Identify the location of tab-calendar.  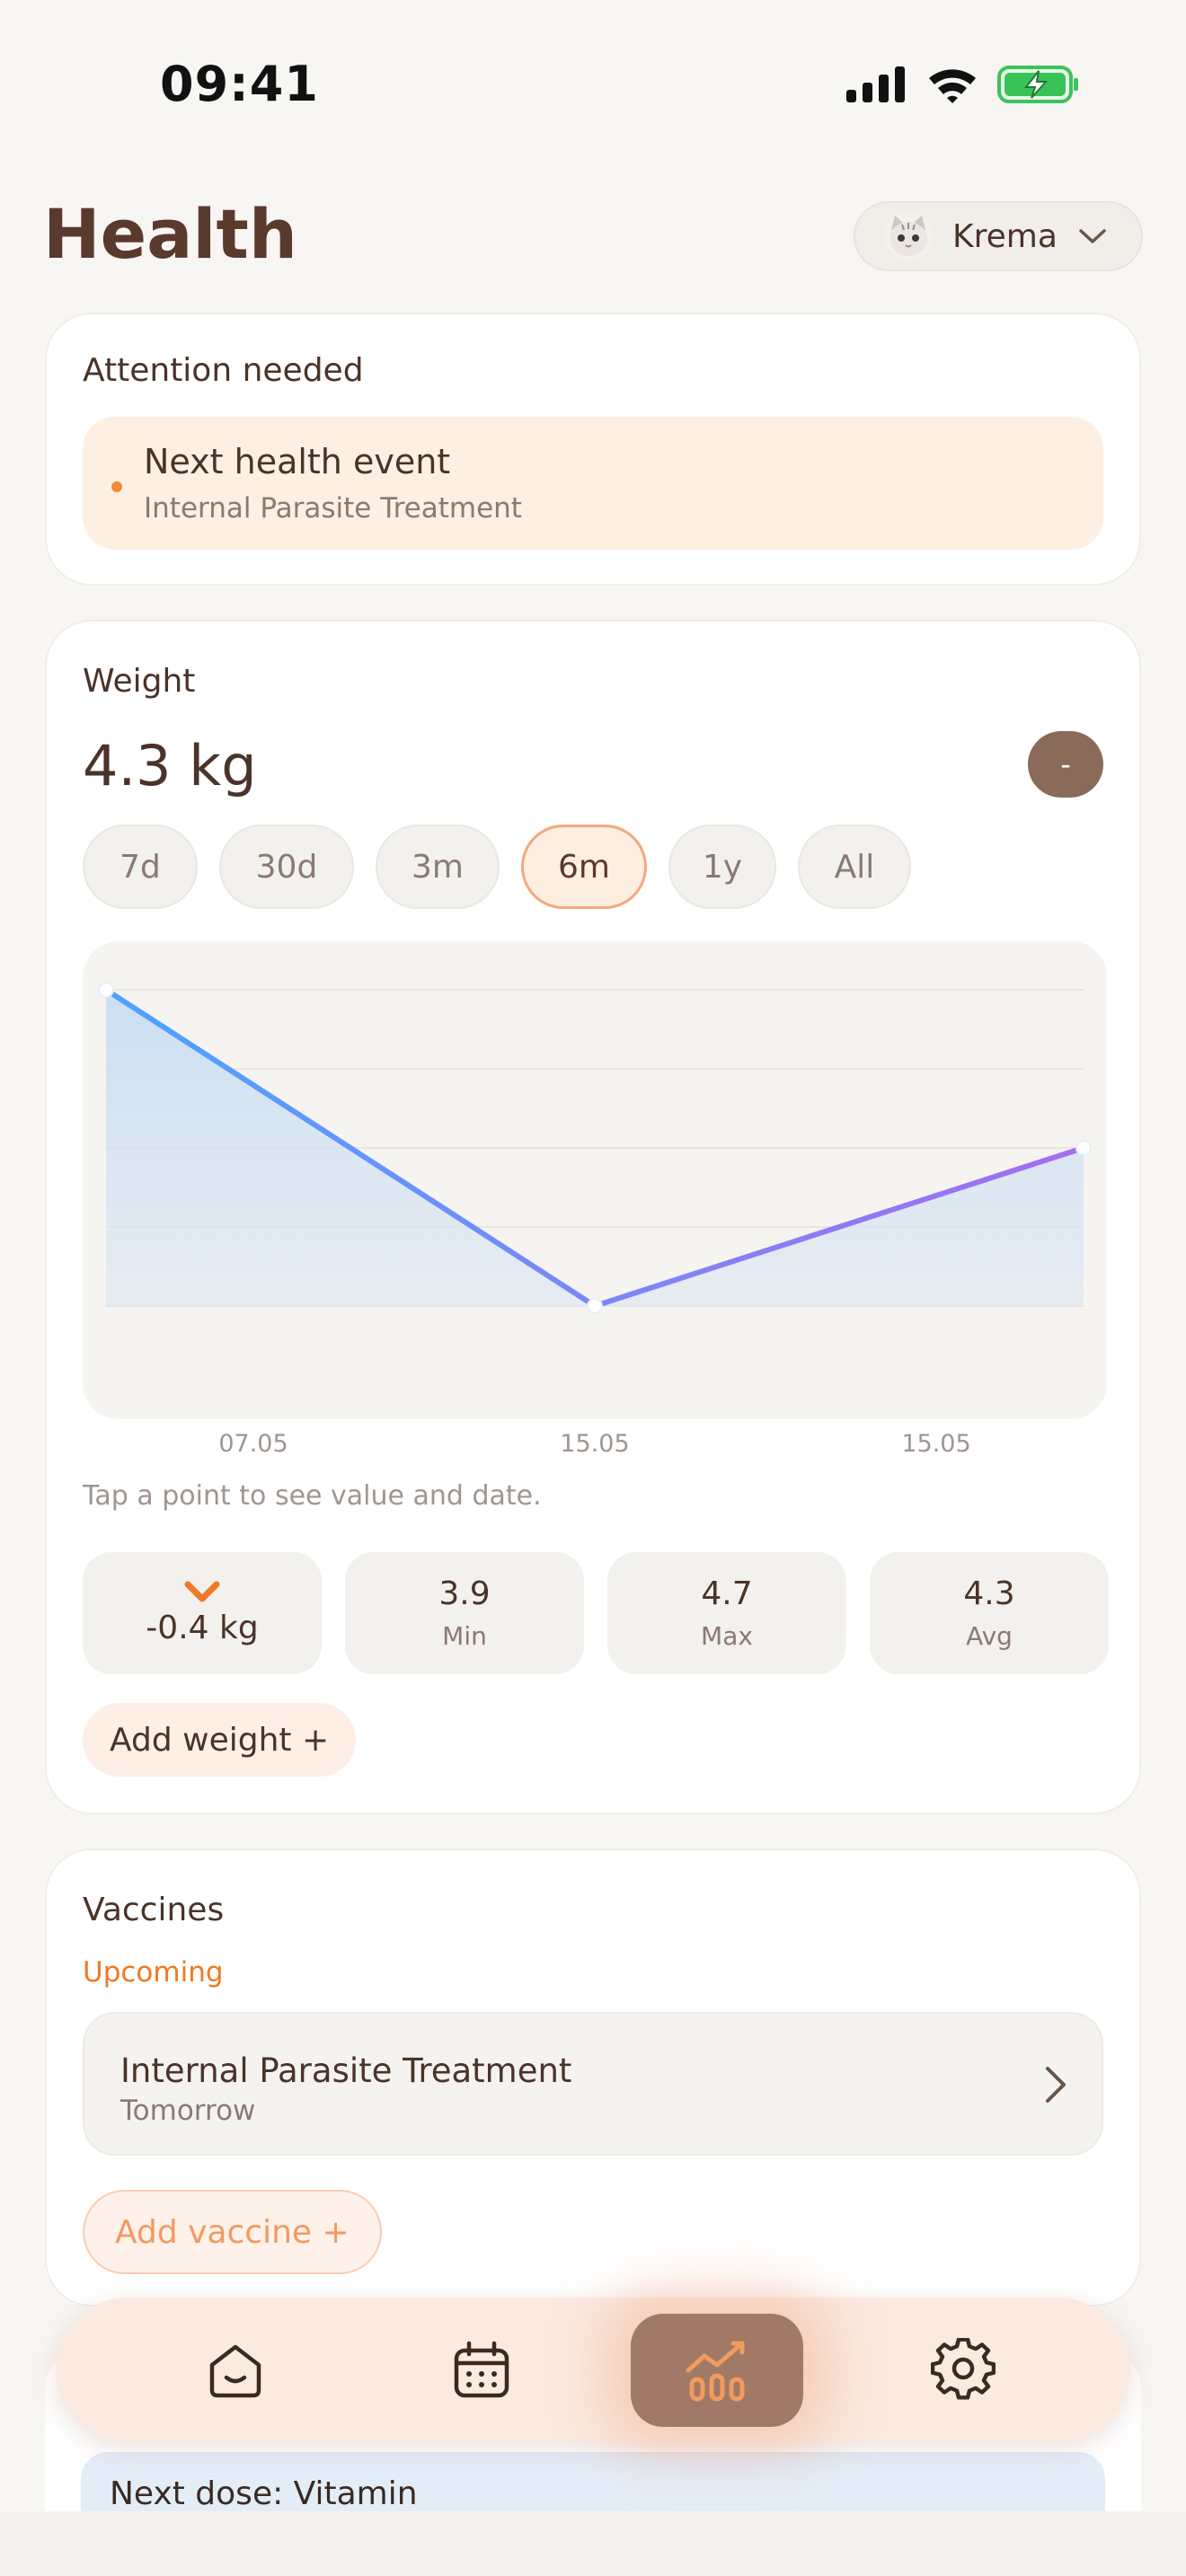
(481, 2370).